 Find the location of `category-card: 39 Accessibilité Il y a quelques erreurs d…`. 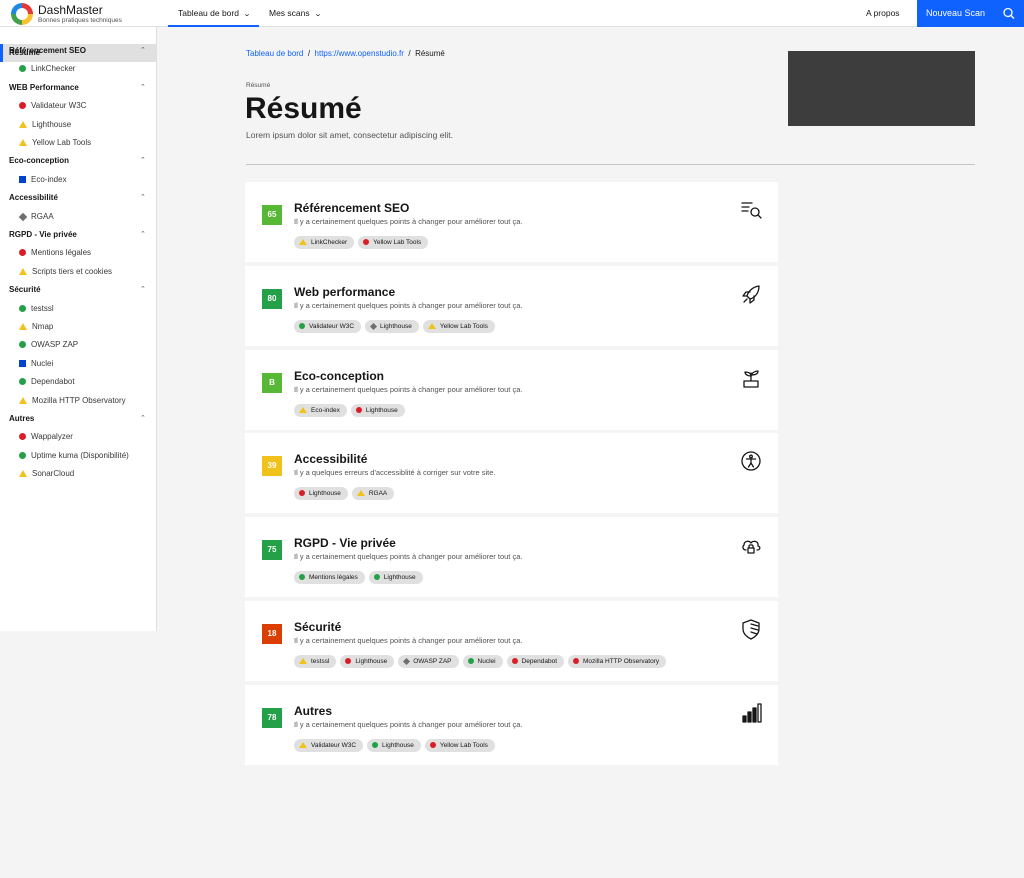

category-card: 39 Accessibilité Il y a quelques erreurs d… is located at coordinates (511, 473).